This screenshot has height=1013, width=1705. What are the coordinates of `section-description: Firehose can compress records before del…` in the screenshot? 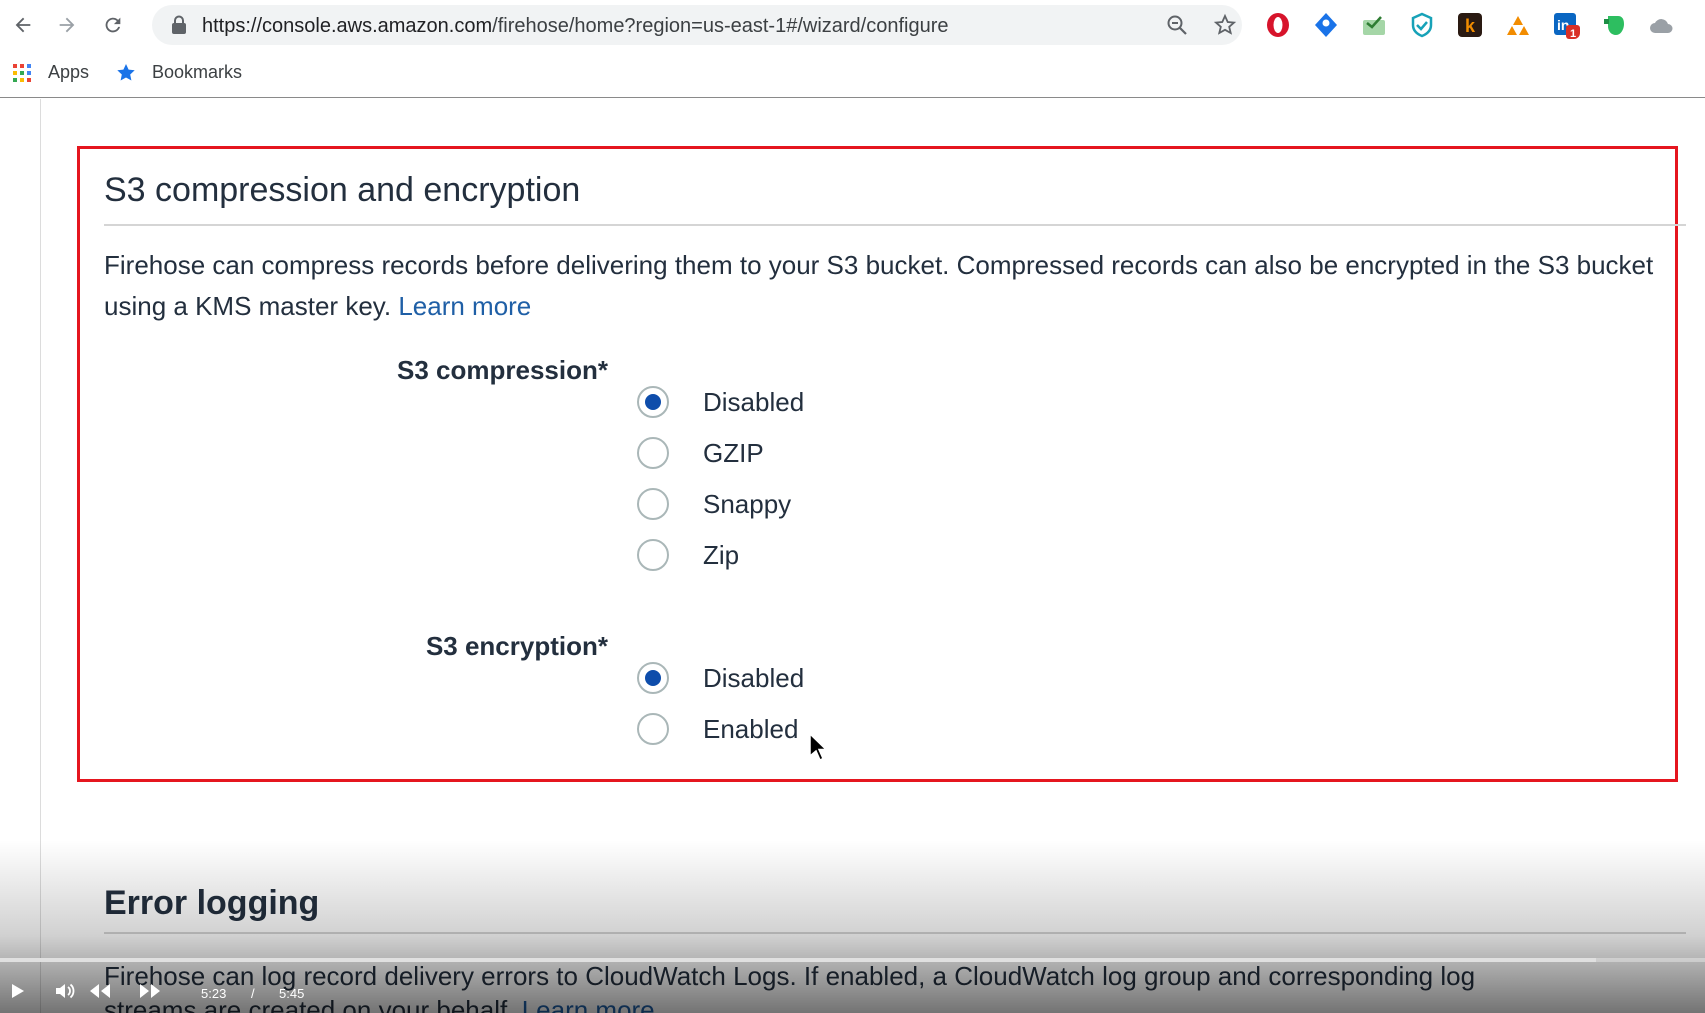 It's located at (884, 286).